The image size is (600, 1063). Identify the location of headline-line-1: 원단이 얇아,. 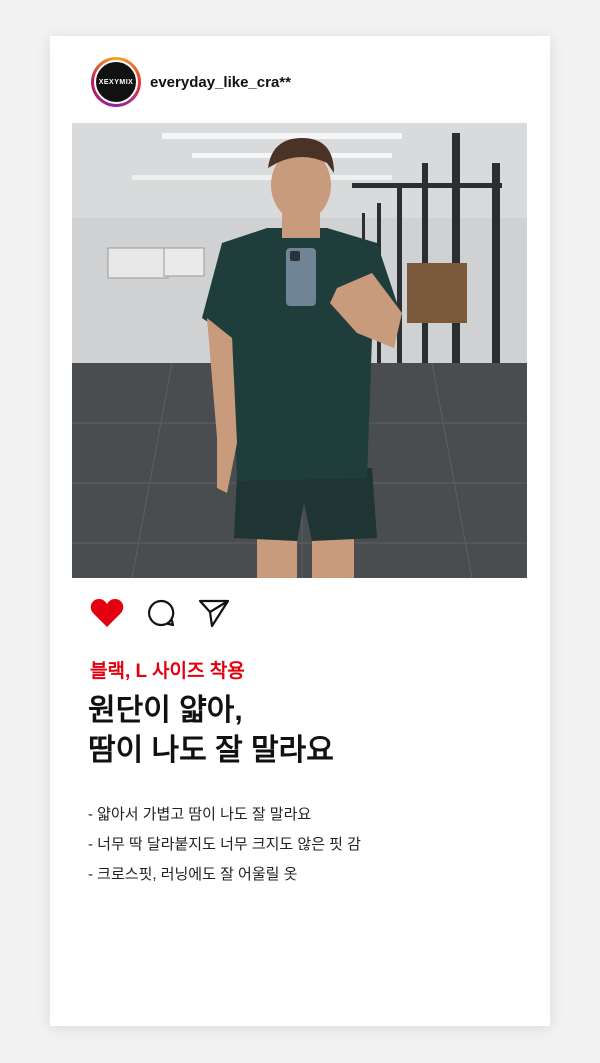
(165, 710).